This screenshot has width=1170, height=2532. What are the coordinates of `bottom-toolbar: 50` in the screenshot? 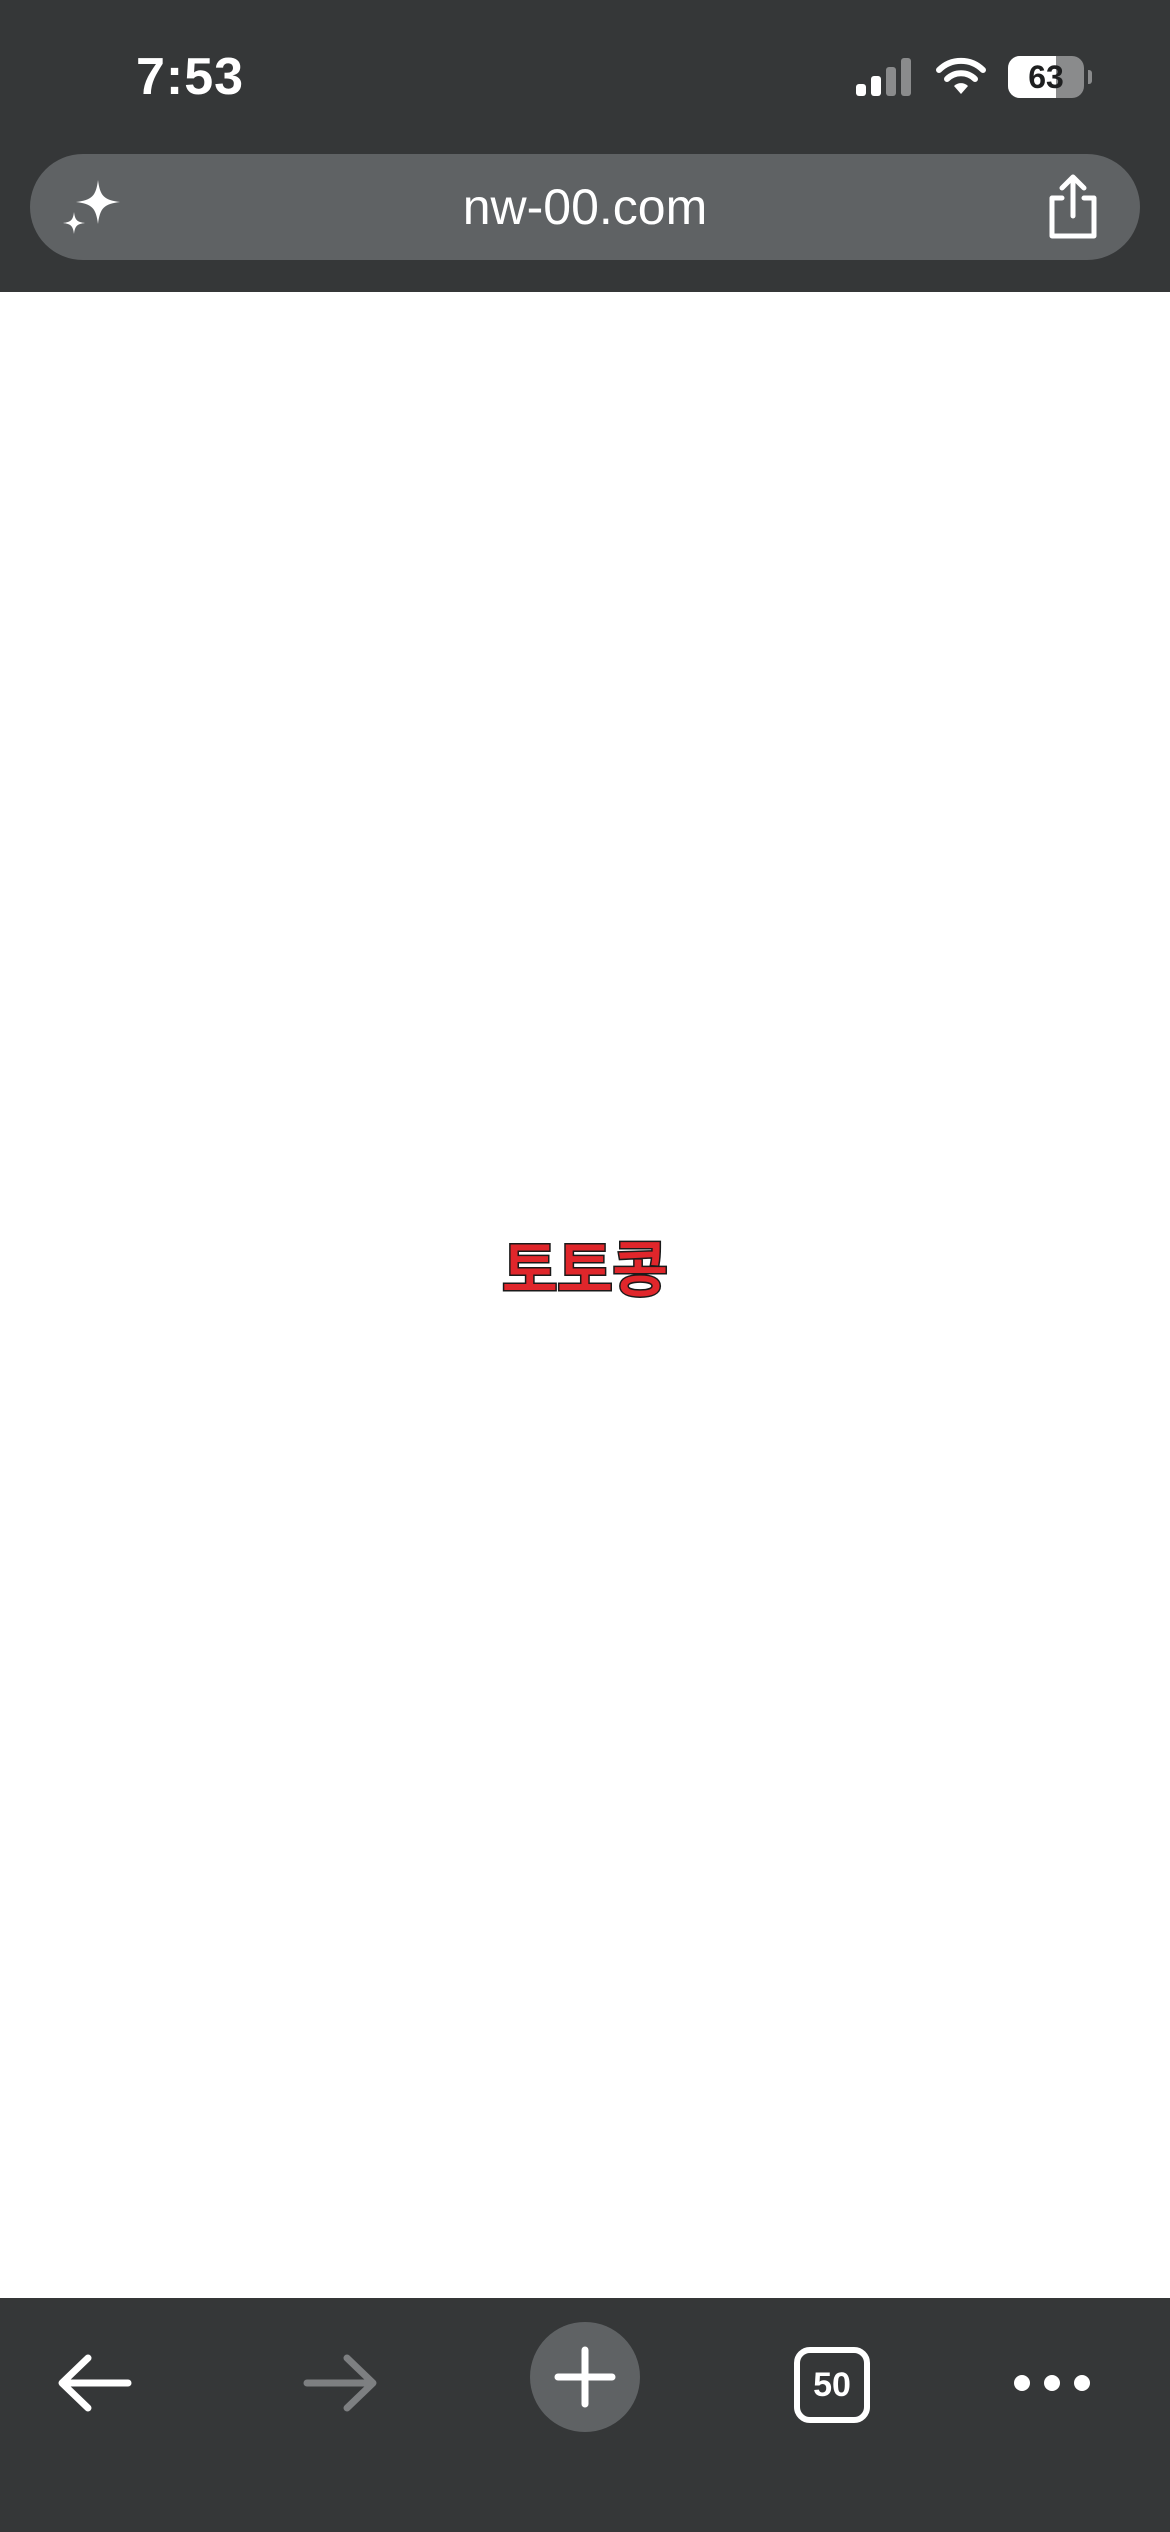 It's located at (585, 2415).